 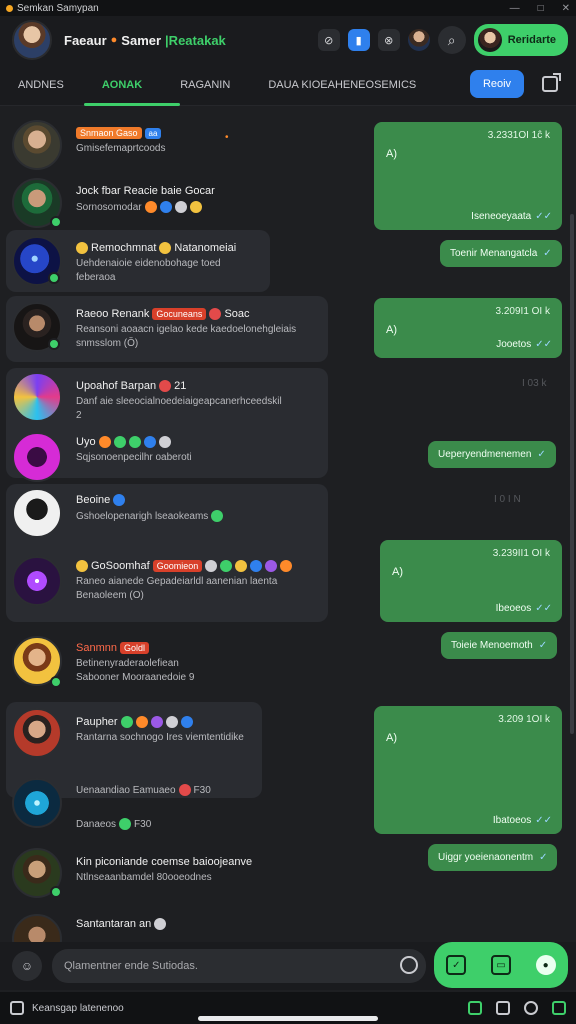 What do you see at coordinates (566, 8) in the screenshot?
I see `close-button: ✕` at bounding box center [566, 8].